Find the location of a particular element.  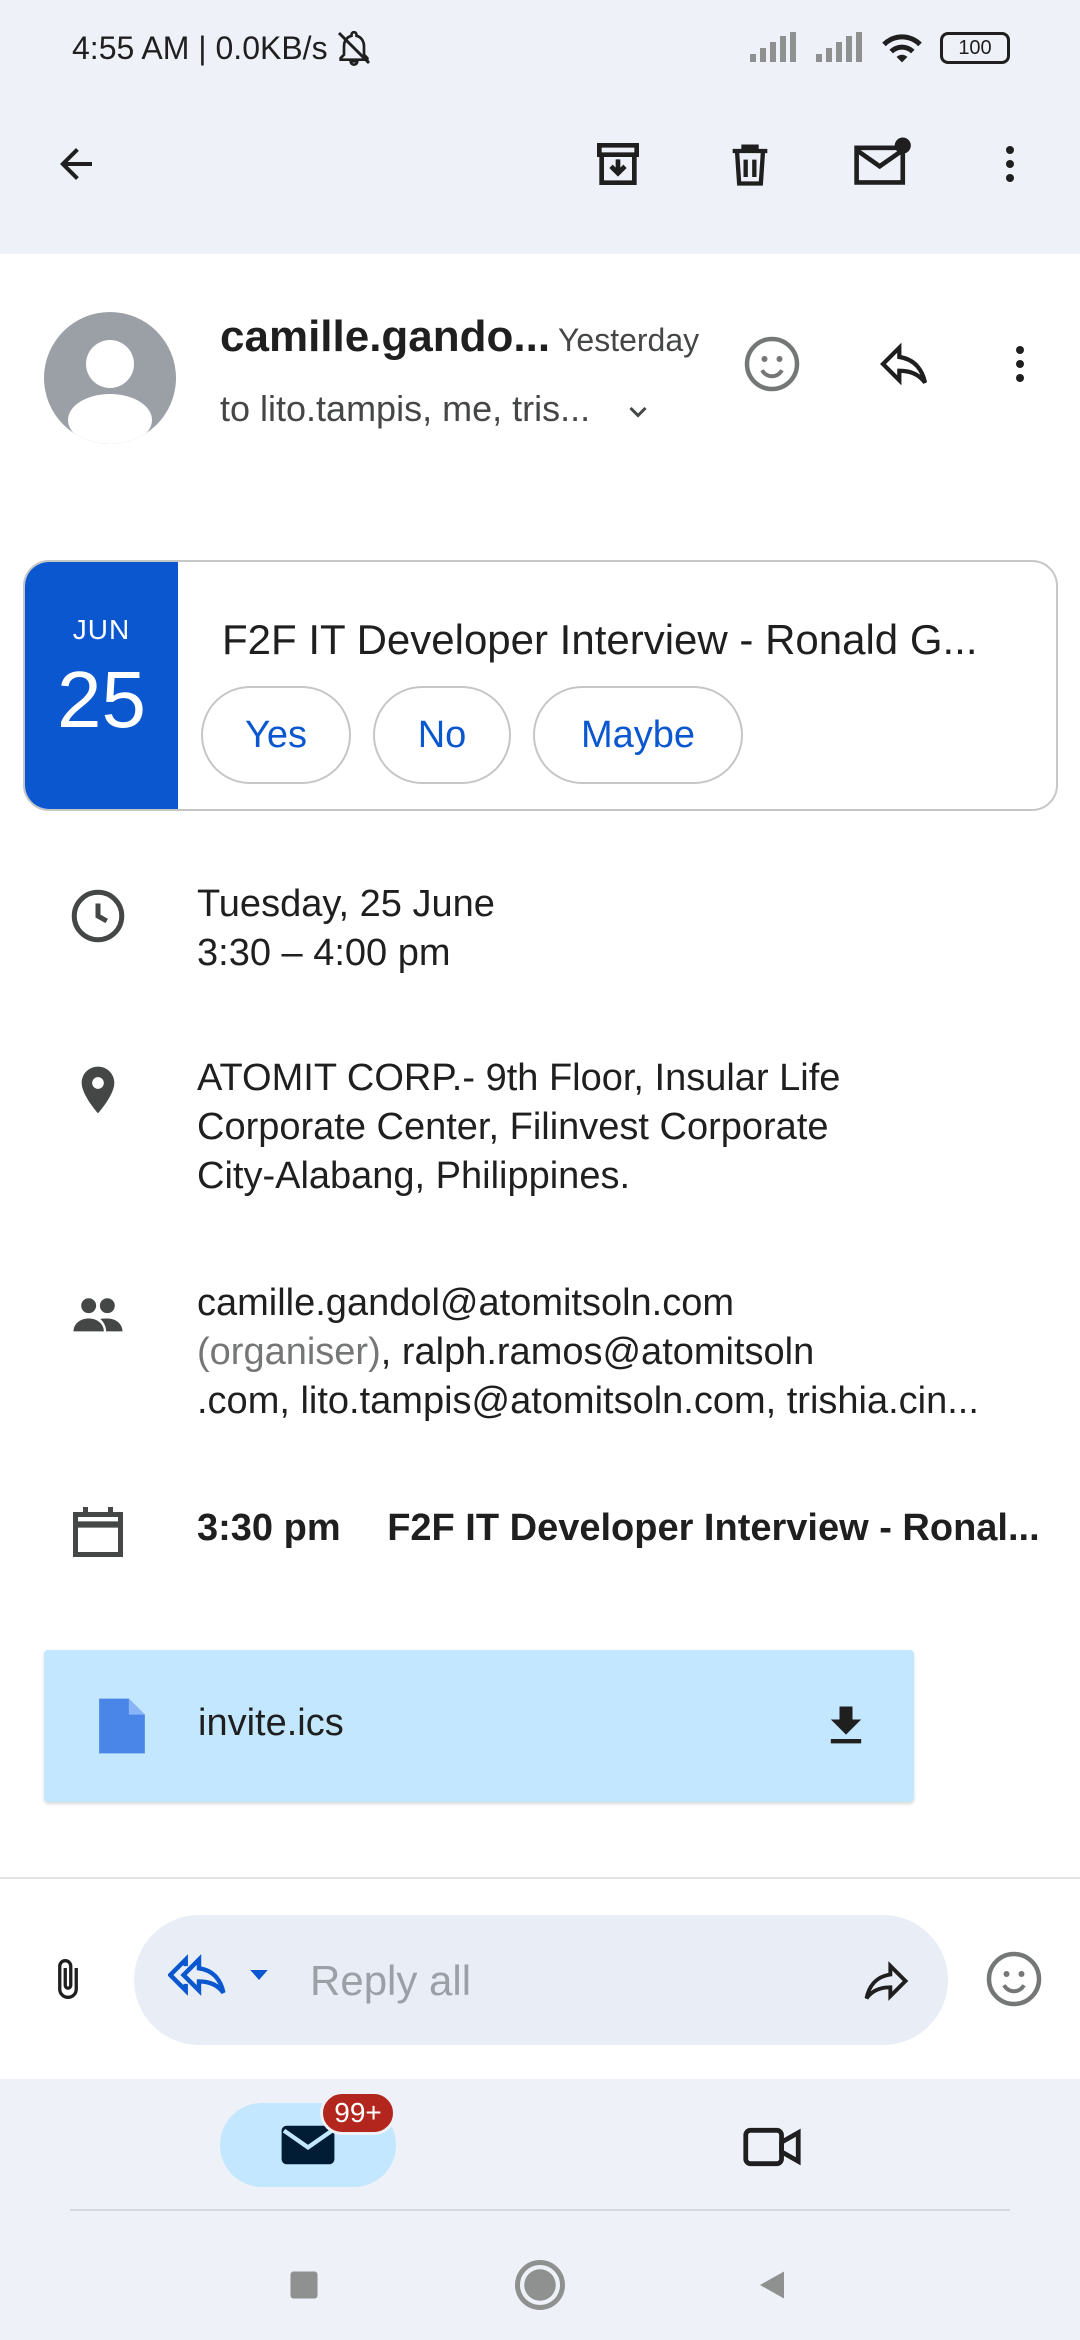

calendar-icon is located at coordinates (98, 1532).